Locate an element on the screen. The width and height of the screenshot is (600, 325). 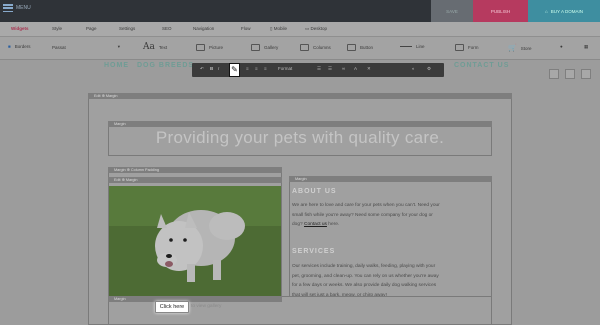
picture-widget: Picture is located at coordinates (209, 47).